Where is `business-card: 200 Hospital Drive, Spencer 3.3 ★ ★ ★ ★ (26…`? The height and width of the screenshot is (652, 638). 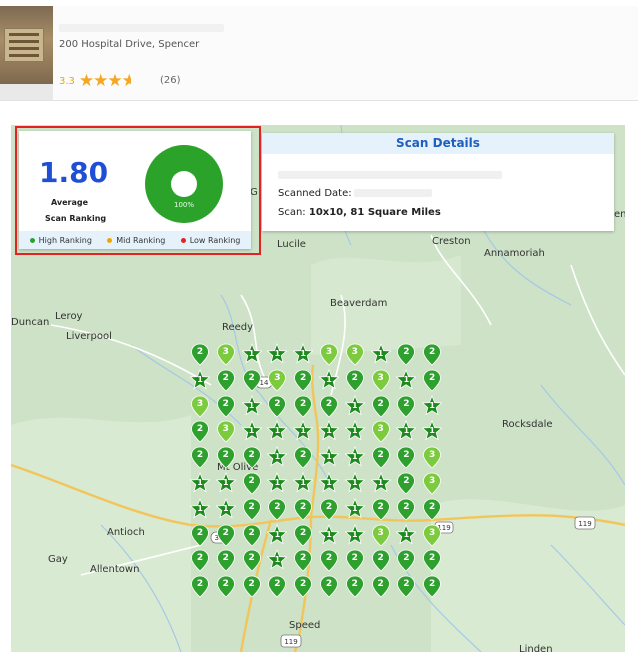 business-card: 200 Hospital Drive, Spencer 3.3 ★ ★ ★ ★ (26… is located at coordinates (319, 53).